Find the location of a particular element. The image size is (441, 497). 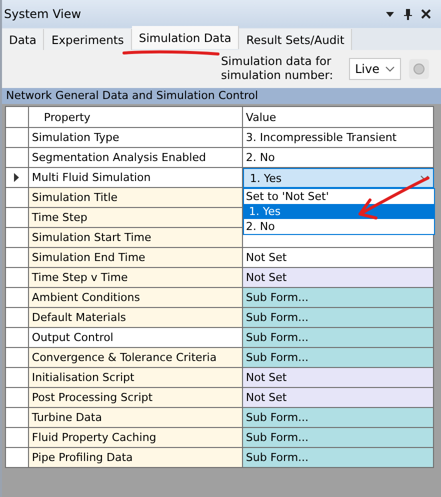

property-cell: Time Step is located at coordinates (135, 218).